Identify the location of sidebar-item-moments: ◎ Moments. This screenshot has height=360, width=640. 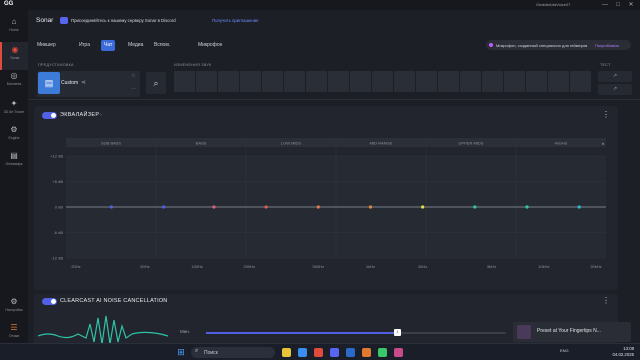
(14, 82).